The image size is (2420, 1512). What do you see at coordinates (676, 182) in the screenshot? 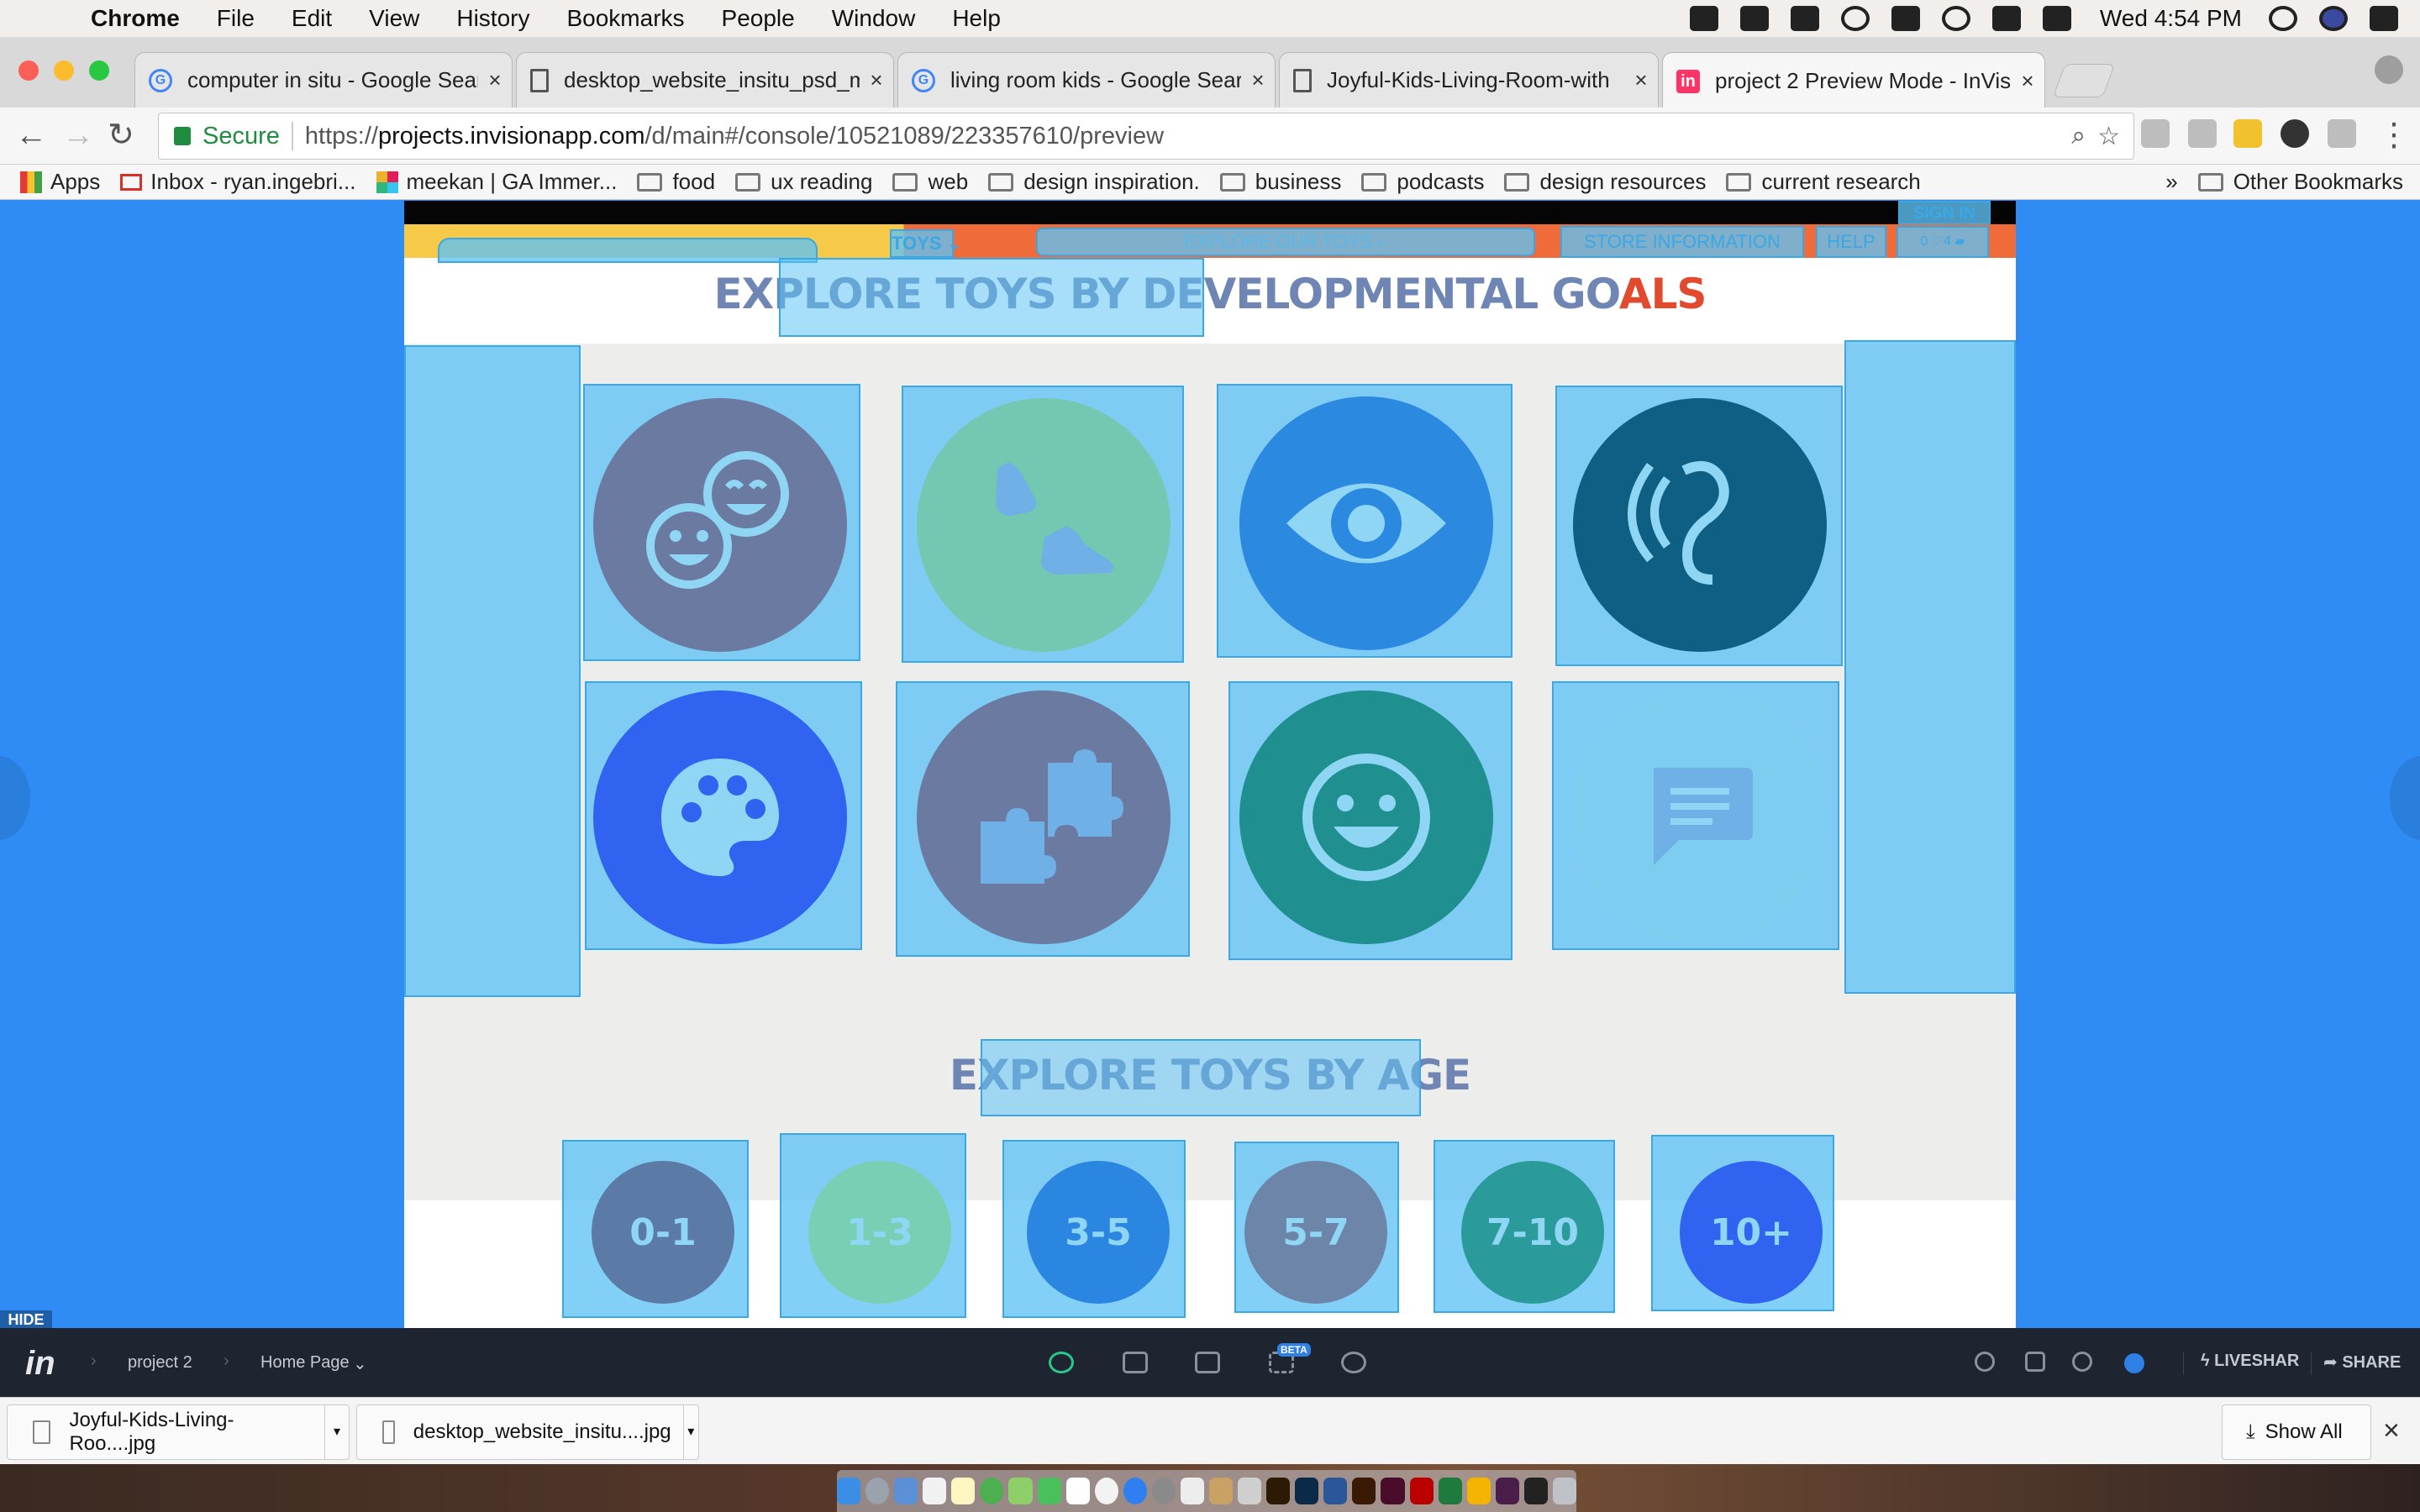
I see `bookmark-food: food` at bounding box center [676, 182].